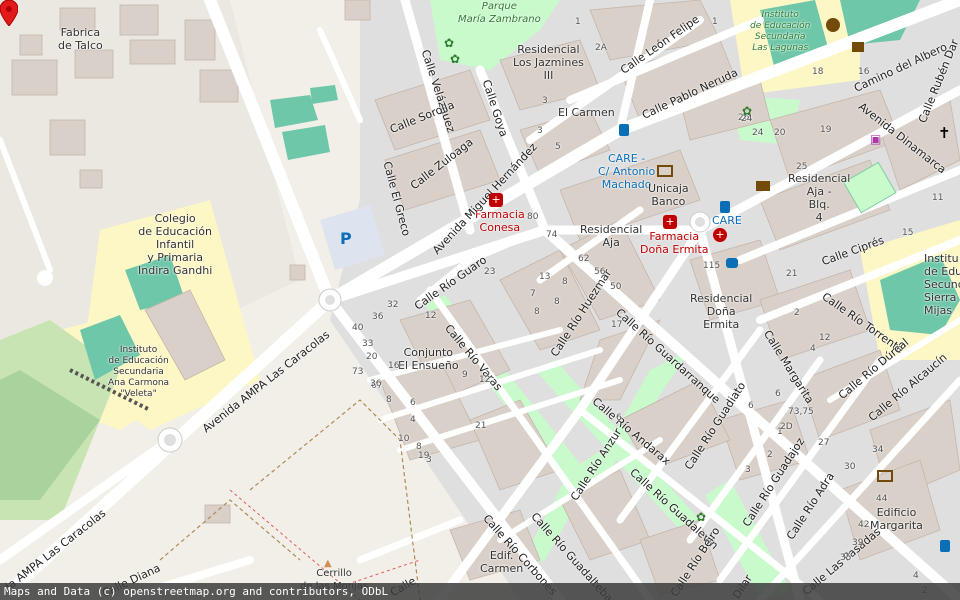  Describe the element at coordinates (938, 198) in the screenshot. I see `house-number: 11` at that location.